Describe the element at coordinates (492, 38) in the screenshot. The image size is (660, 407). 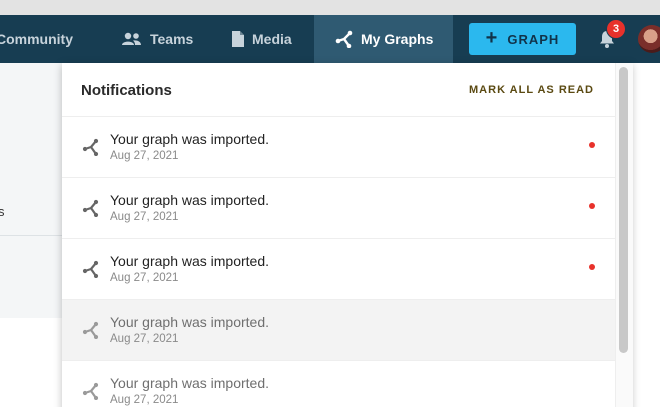
I see `plus-icon: +` at that location.